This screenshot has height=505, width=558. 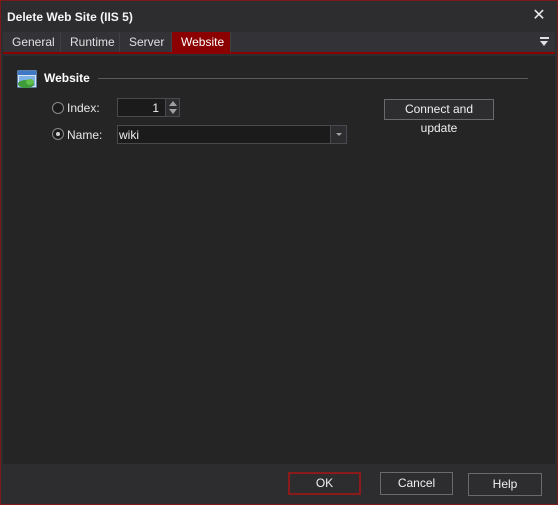 I want to click on tab-strip: General Runtime Server Website, so click(x=279, y=43).